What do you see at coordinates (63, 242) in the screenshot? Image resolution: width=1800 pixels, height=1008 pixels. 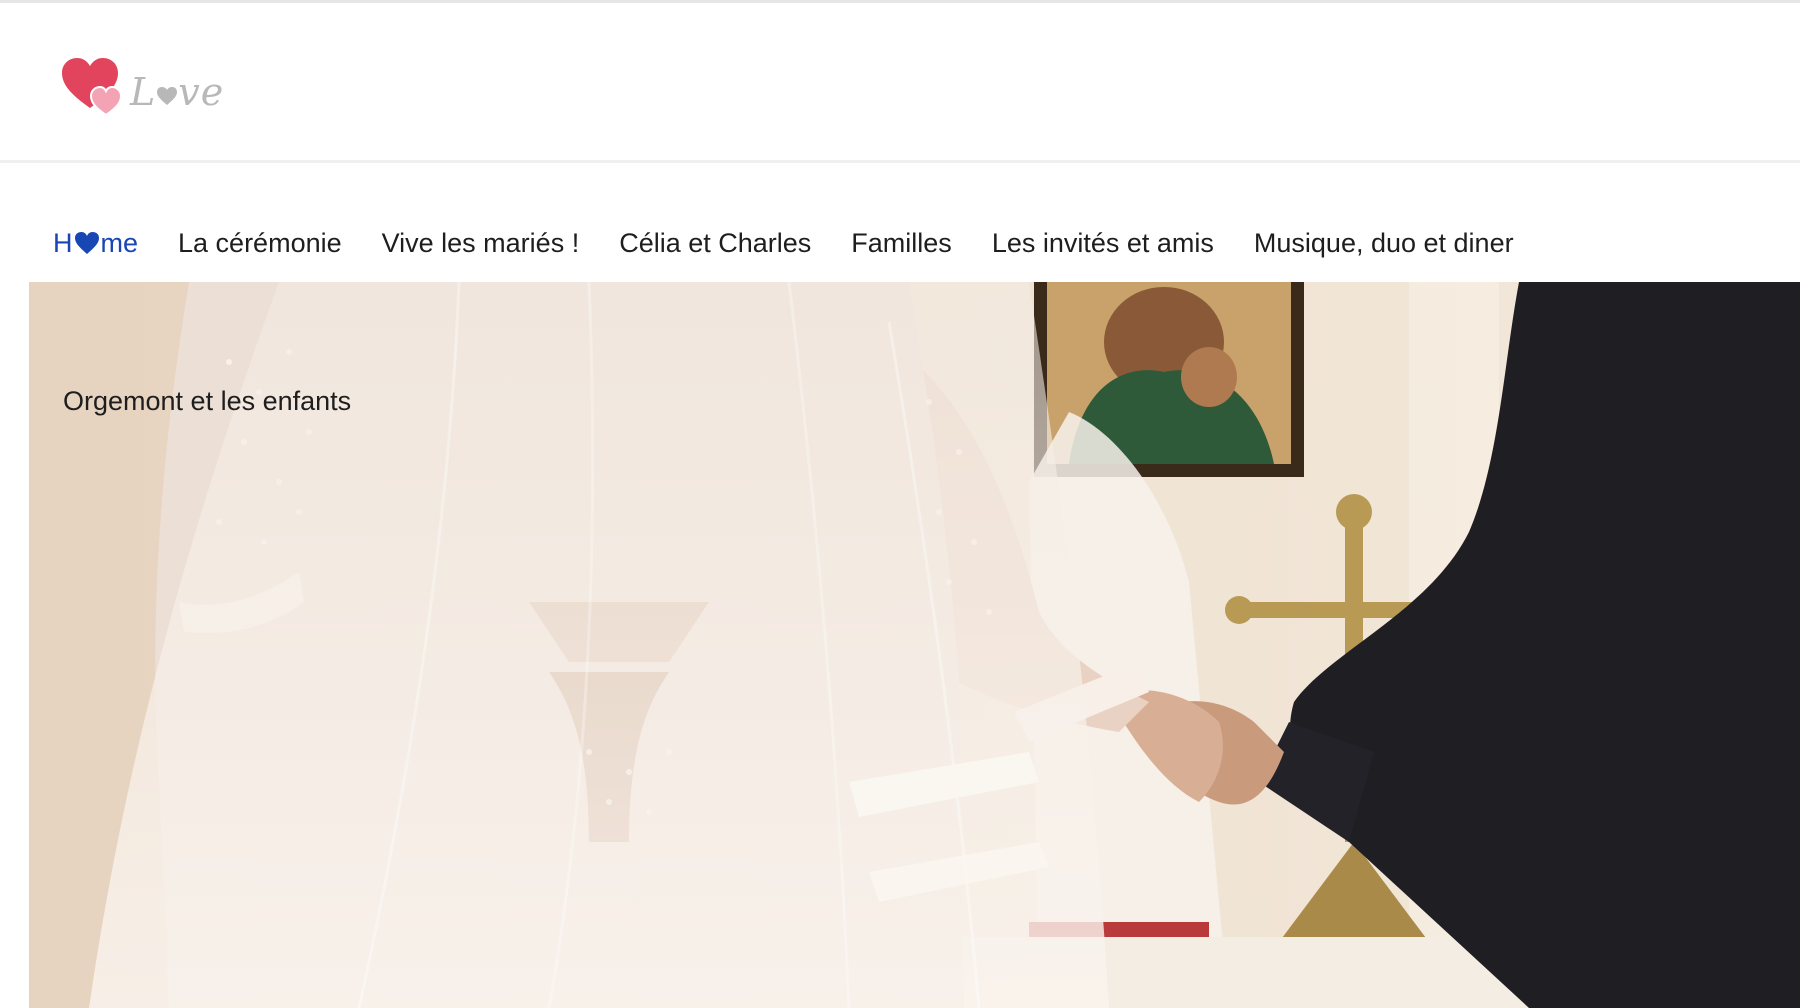 I see `nav-home-label-start: H` at bounding box center [63, 242].